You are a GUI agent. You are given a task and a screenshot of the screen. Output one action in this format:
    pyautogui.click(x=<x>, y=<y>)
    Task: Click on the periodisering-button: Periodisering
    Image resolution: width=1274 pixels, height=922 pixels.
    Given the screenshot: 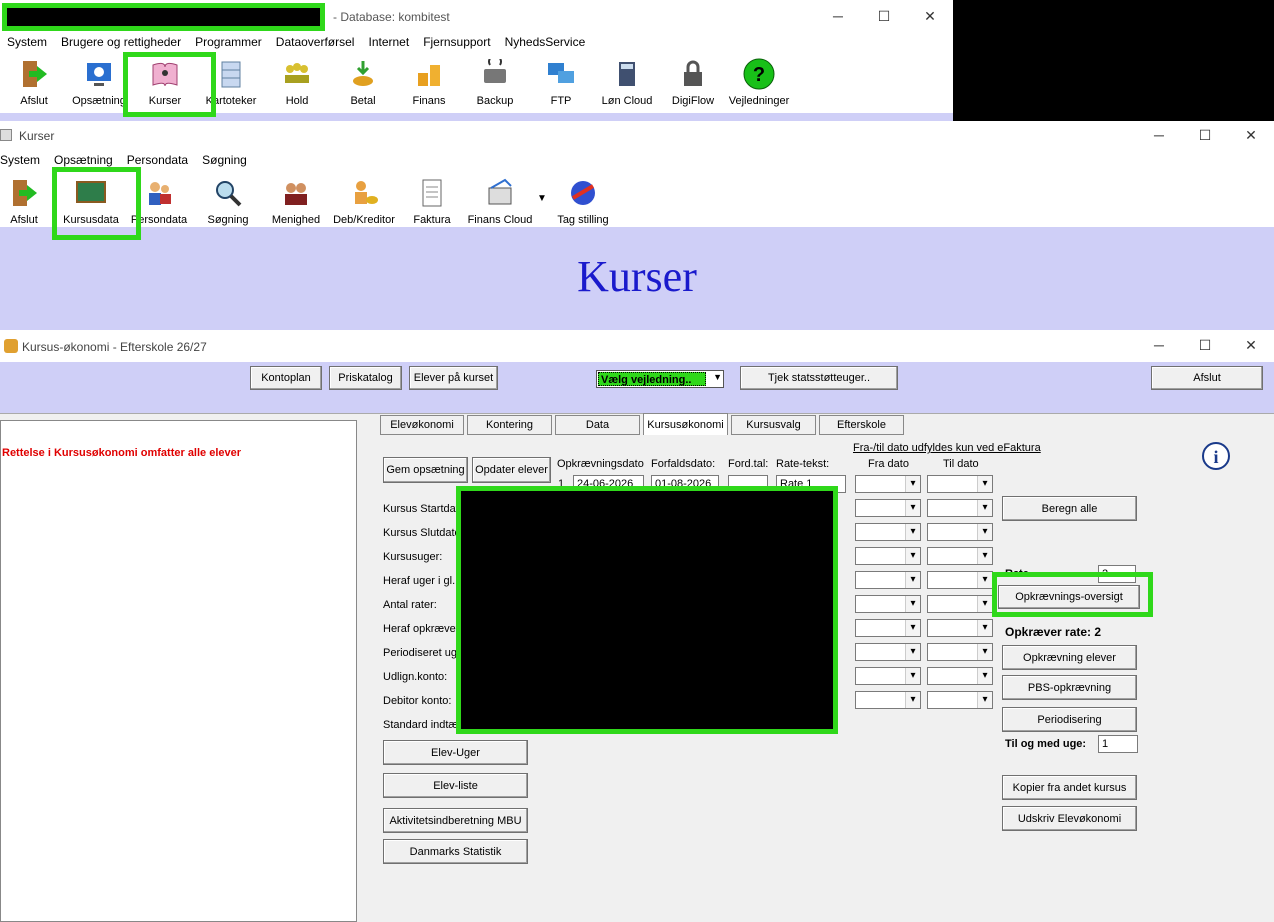 What is the action you would take?
    pyautogui.click(x=1069, y=719)
    